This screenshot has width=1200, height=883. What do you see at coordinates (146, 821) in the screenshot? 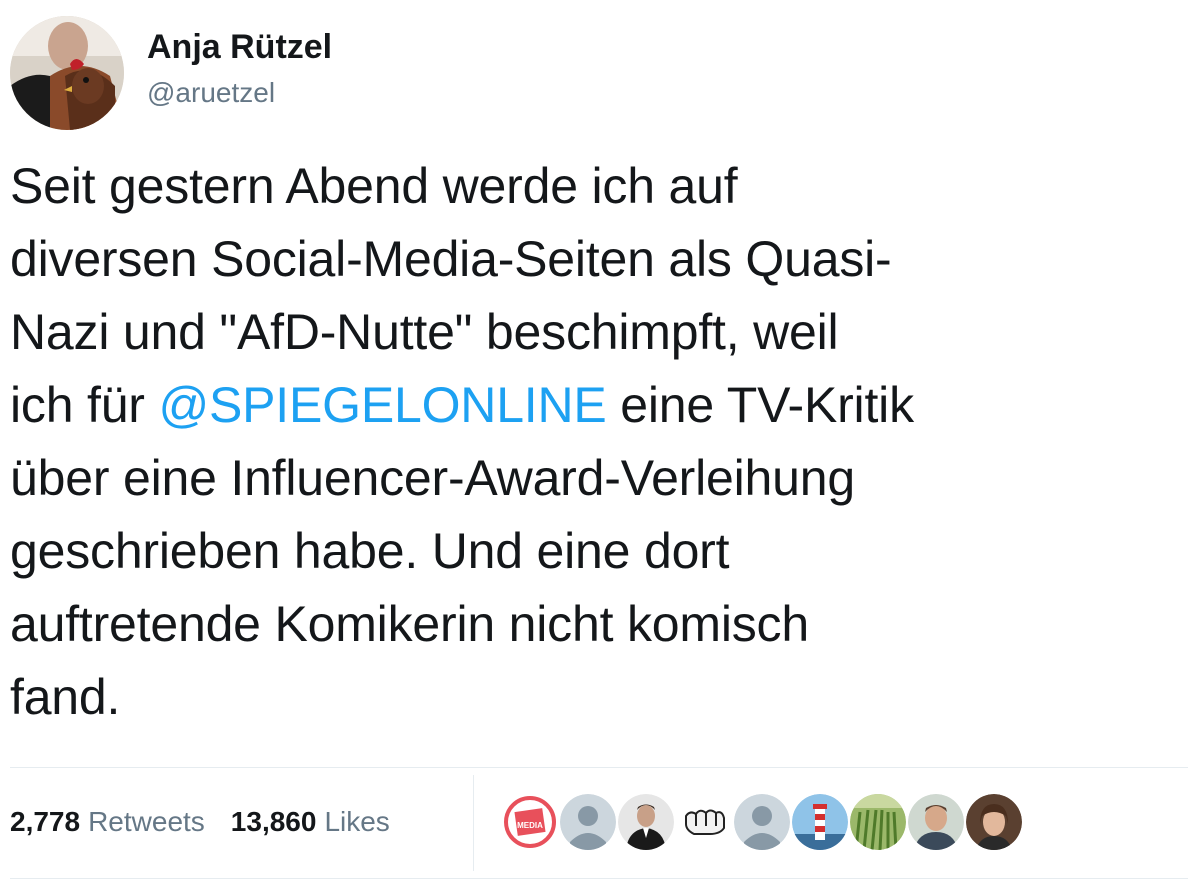
I see `retweets-label: Retweets` at bounding box center [146, 821].